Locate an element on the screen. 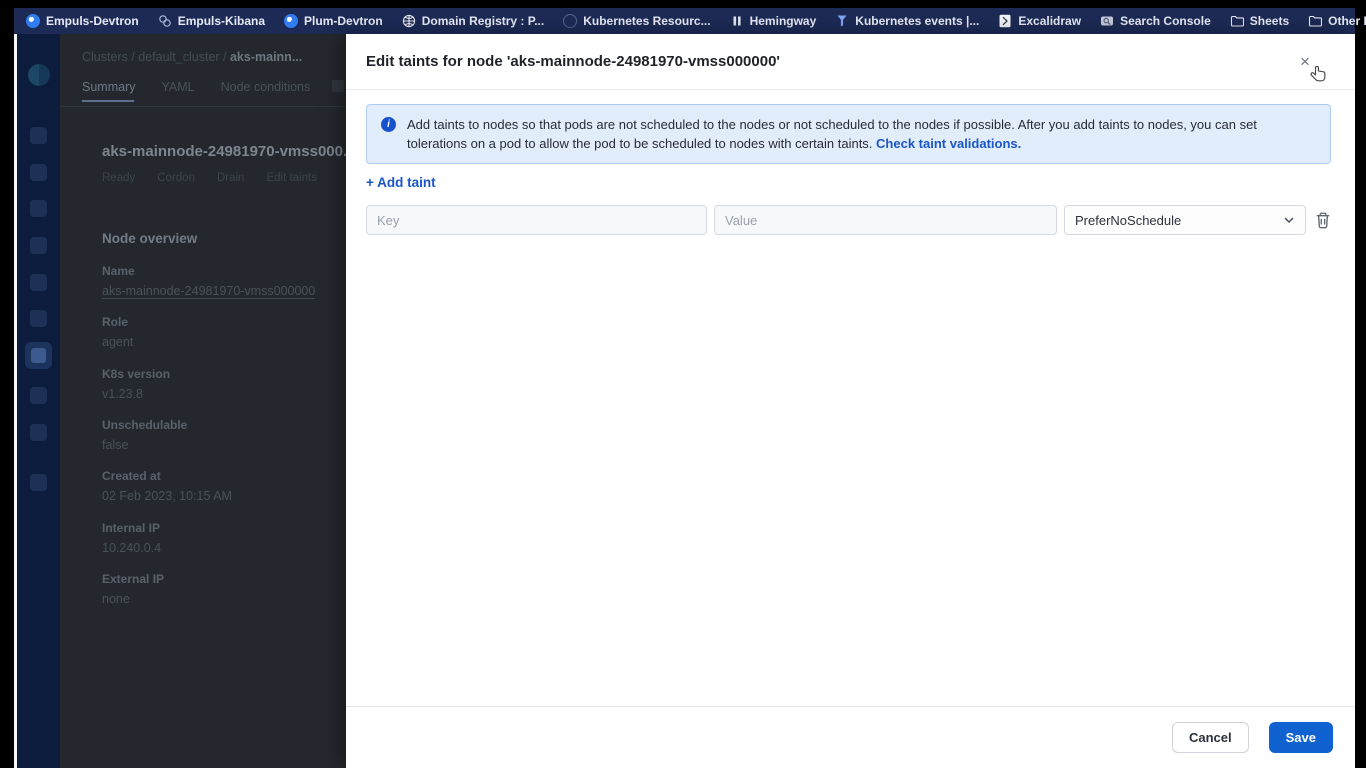  left-letterbox is located at coordinates (7, 384).